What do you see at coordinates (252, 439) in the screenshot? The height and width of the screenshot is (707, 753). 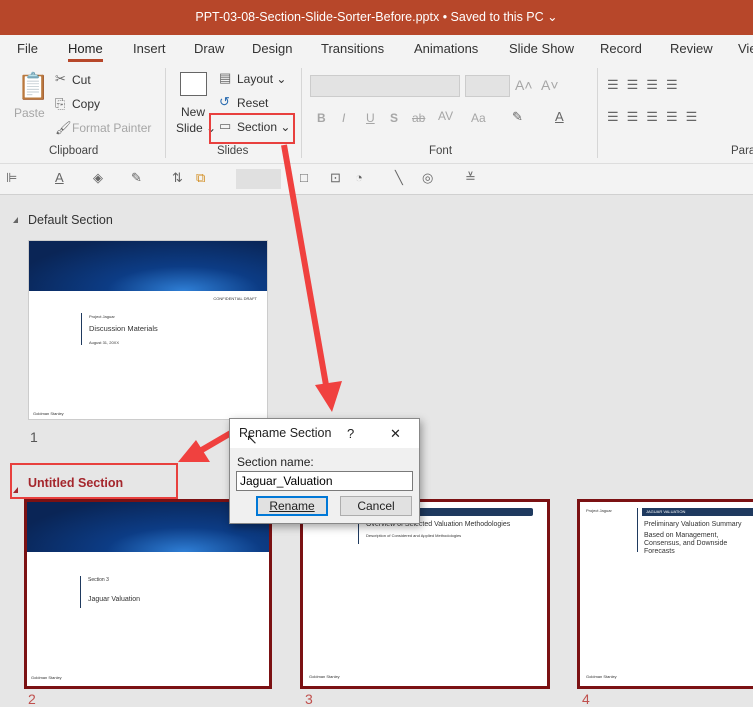 I see `mouse-cursor-icon: ↖` at bounding box center [252, 439].